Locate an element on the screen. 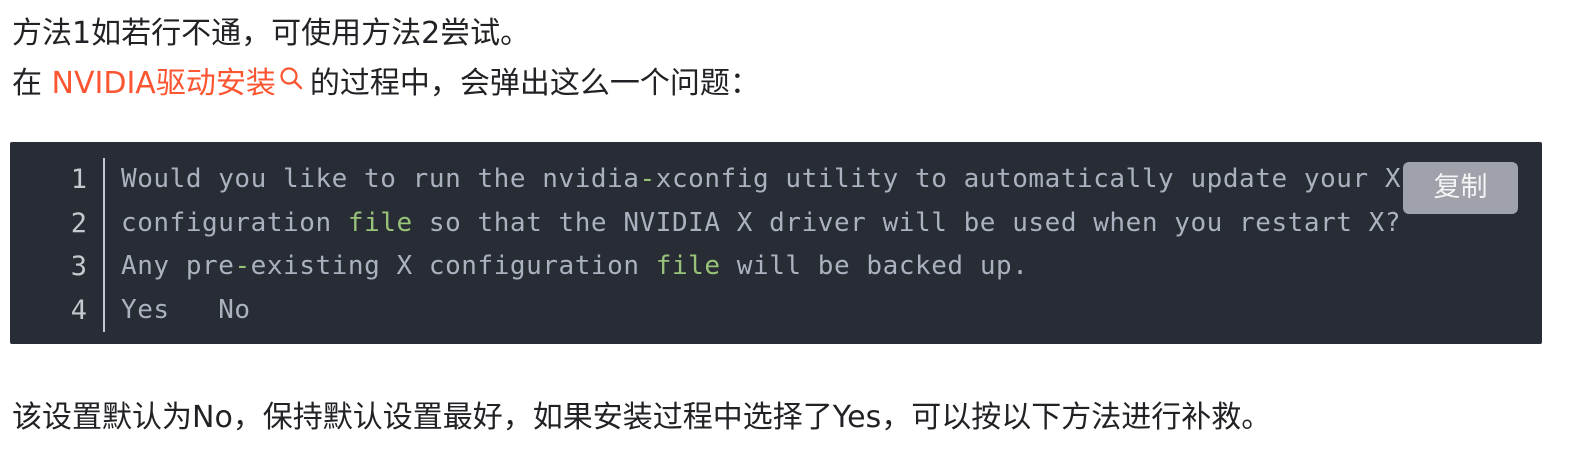 The height and width of the screenshot is (474, 1580). intro-suffix: 的过程中，会弹出这么一个问题： is located at coordinates (534, 83).